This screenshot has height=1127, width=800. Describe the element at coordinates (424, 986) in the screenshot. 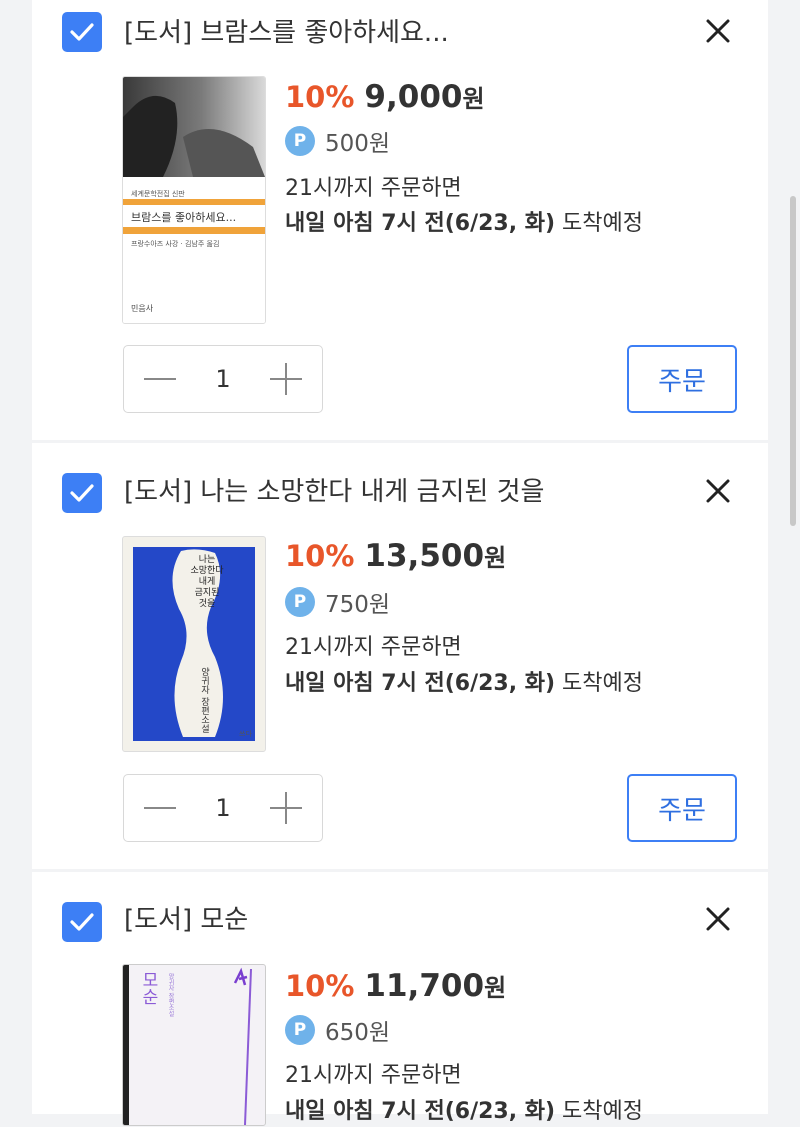

I see `sale-price: 11,700` at that location.